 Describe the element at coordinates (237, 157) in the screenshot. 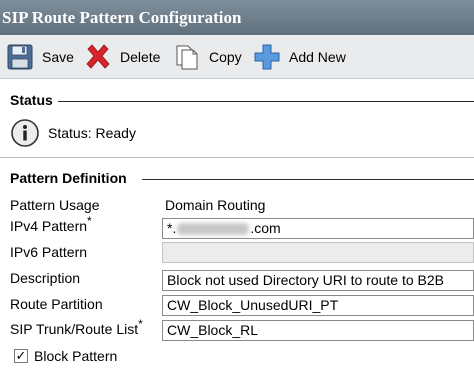

I see `section-separator` at that location.